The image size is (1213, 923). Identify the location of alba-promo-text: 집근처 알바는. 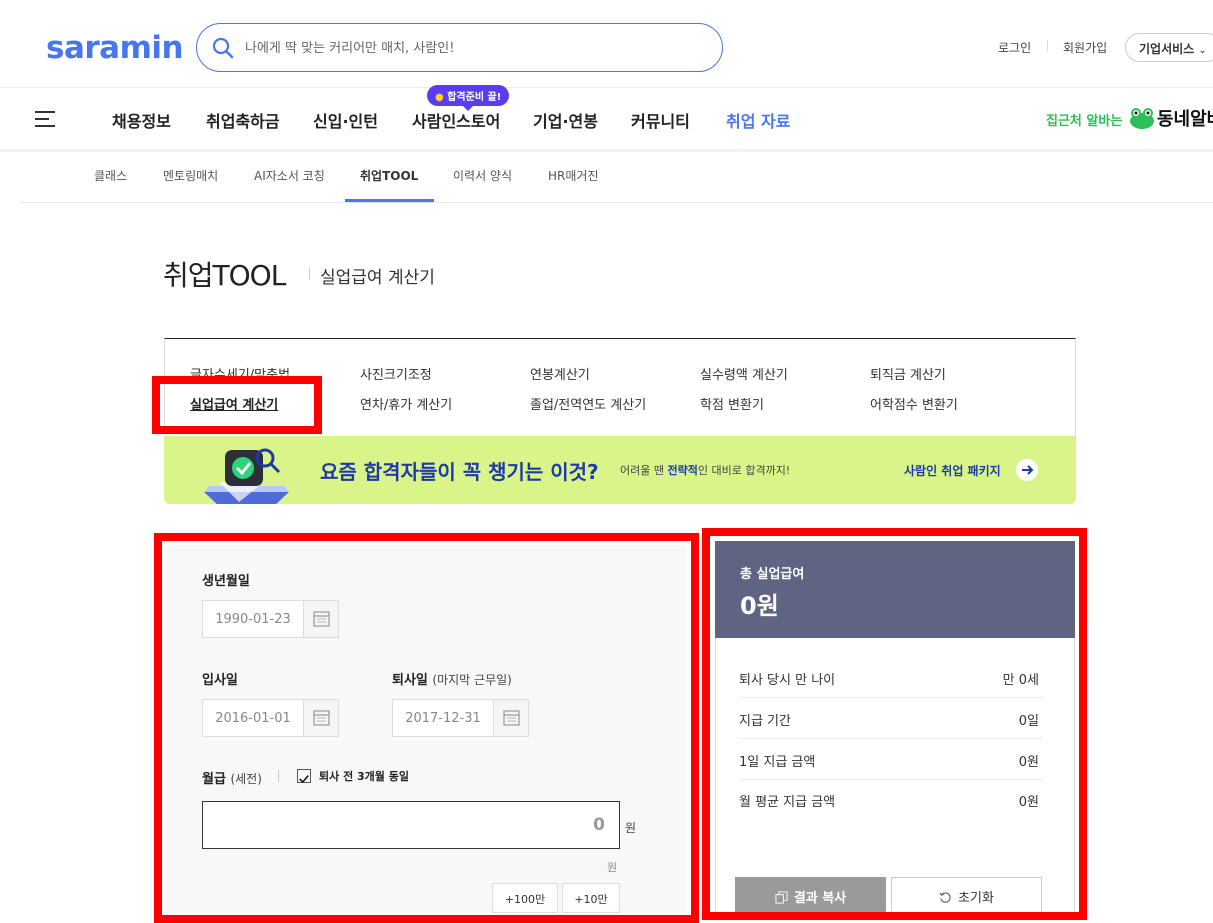
(1084, 119).